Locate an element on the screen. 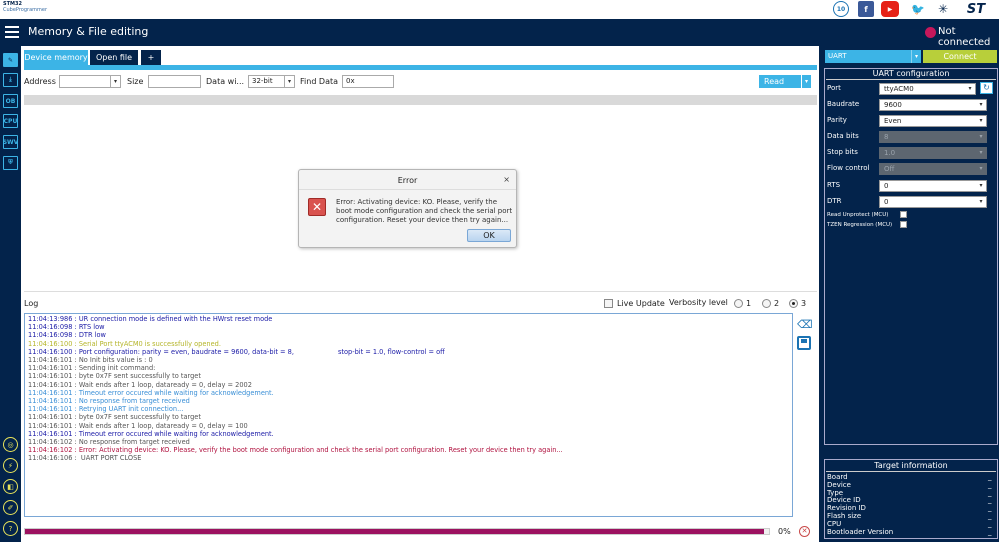 Image resolution: width=999 pixels, height=542 pixels. plugin-icon: ⚡ is located at coordinates (10, 465).